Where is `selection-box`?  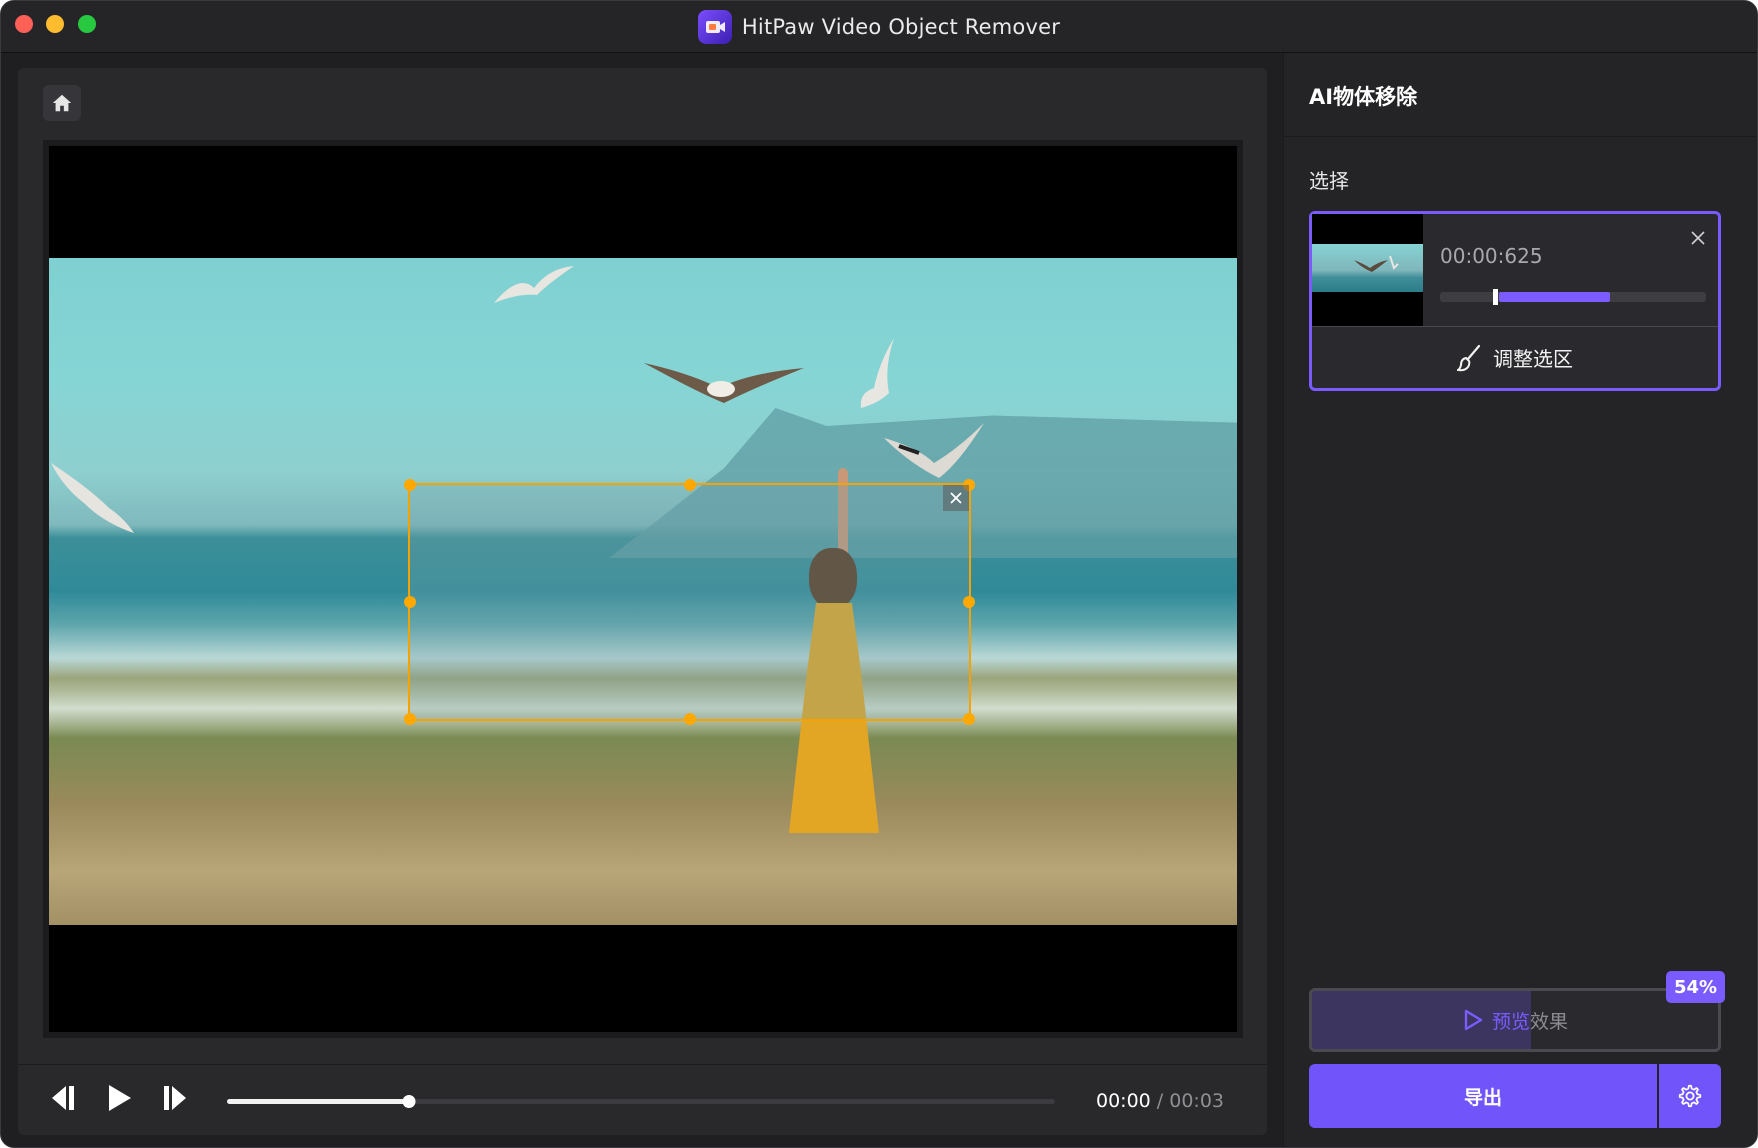 selection-box is located at coordinates (689, 602).